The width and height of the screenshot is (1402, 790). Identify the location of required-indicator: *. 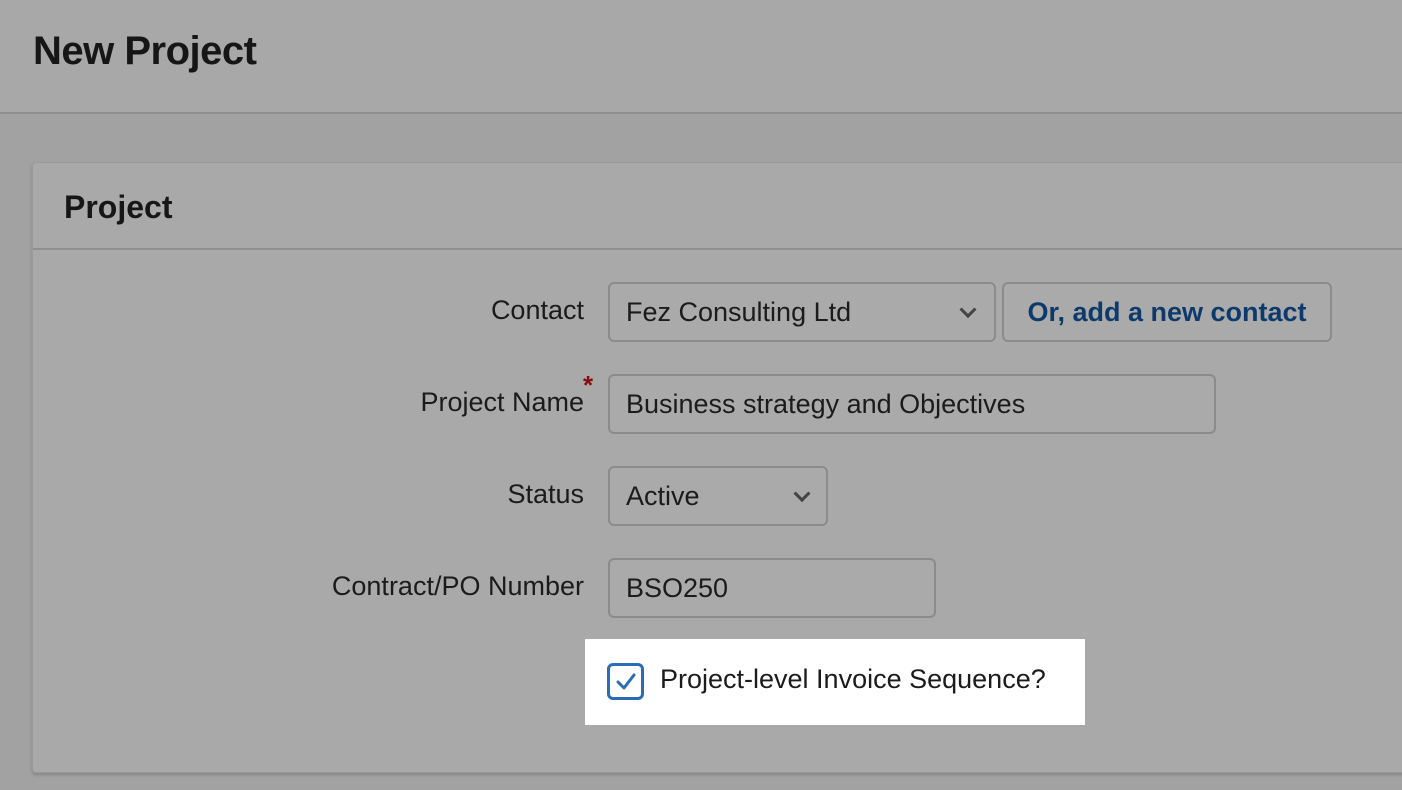
(588, 385).